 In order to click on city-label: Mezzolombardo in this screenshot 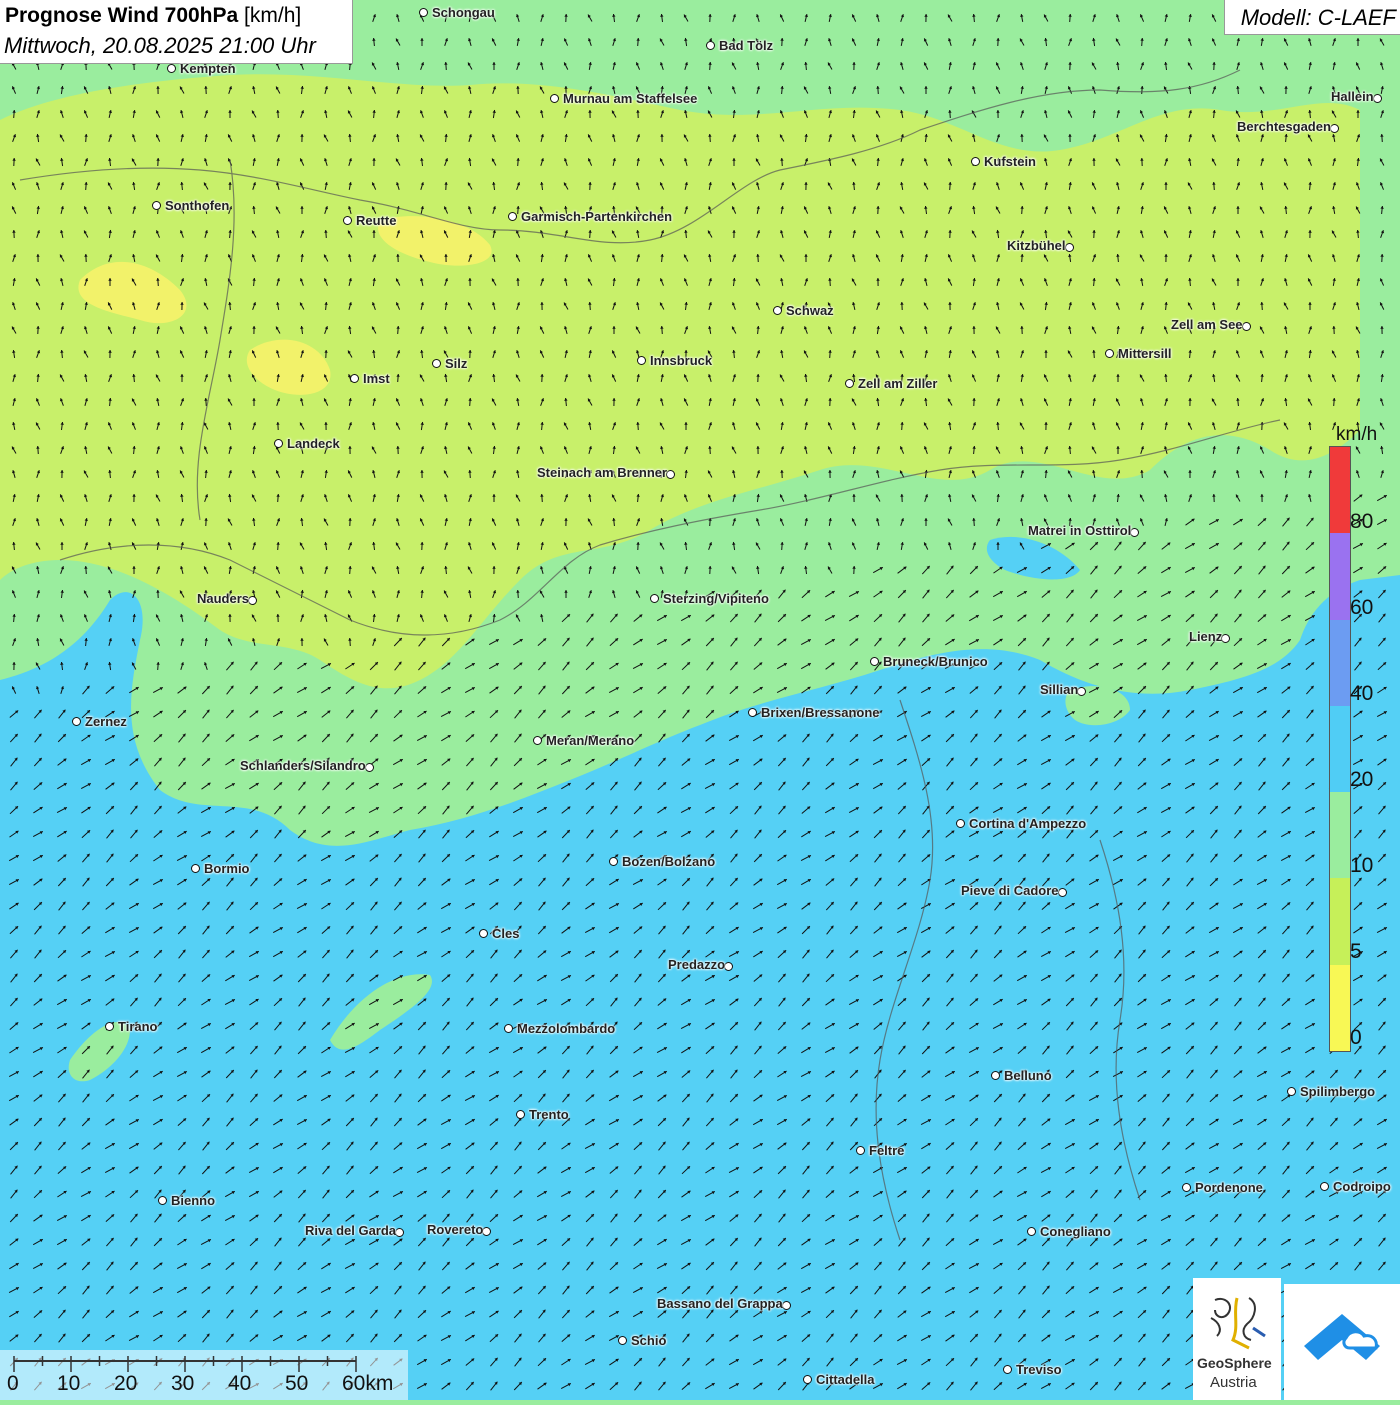, I will do `click(566, 1028)`.